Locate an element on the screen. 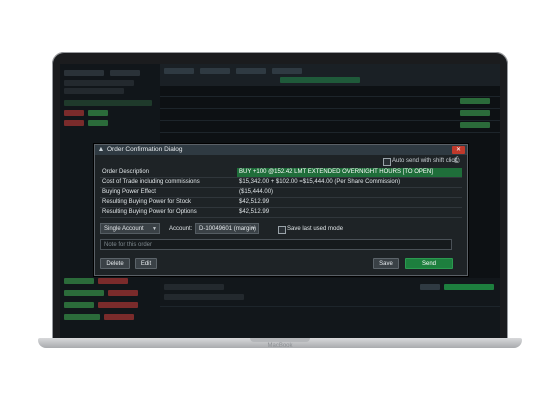  background-toolbar is located at coordinates (330, 75).